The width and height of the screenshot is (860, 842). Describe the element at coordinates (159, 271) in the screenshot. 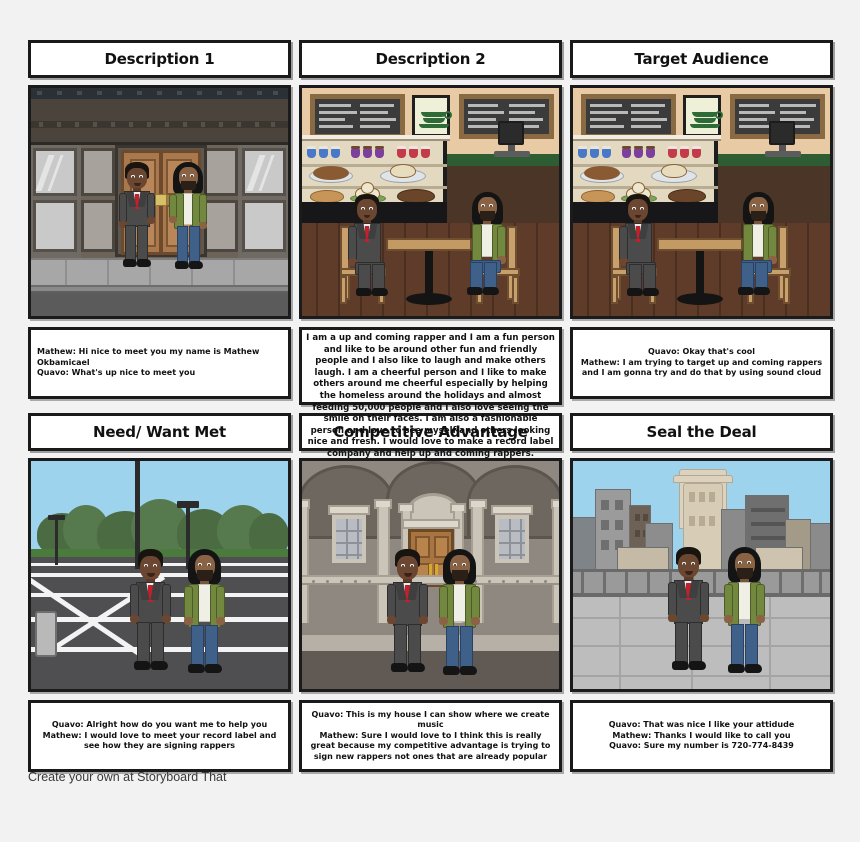

I see `storefront-sidewalk` at that location.